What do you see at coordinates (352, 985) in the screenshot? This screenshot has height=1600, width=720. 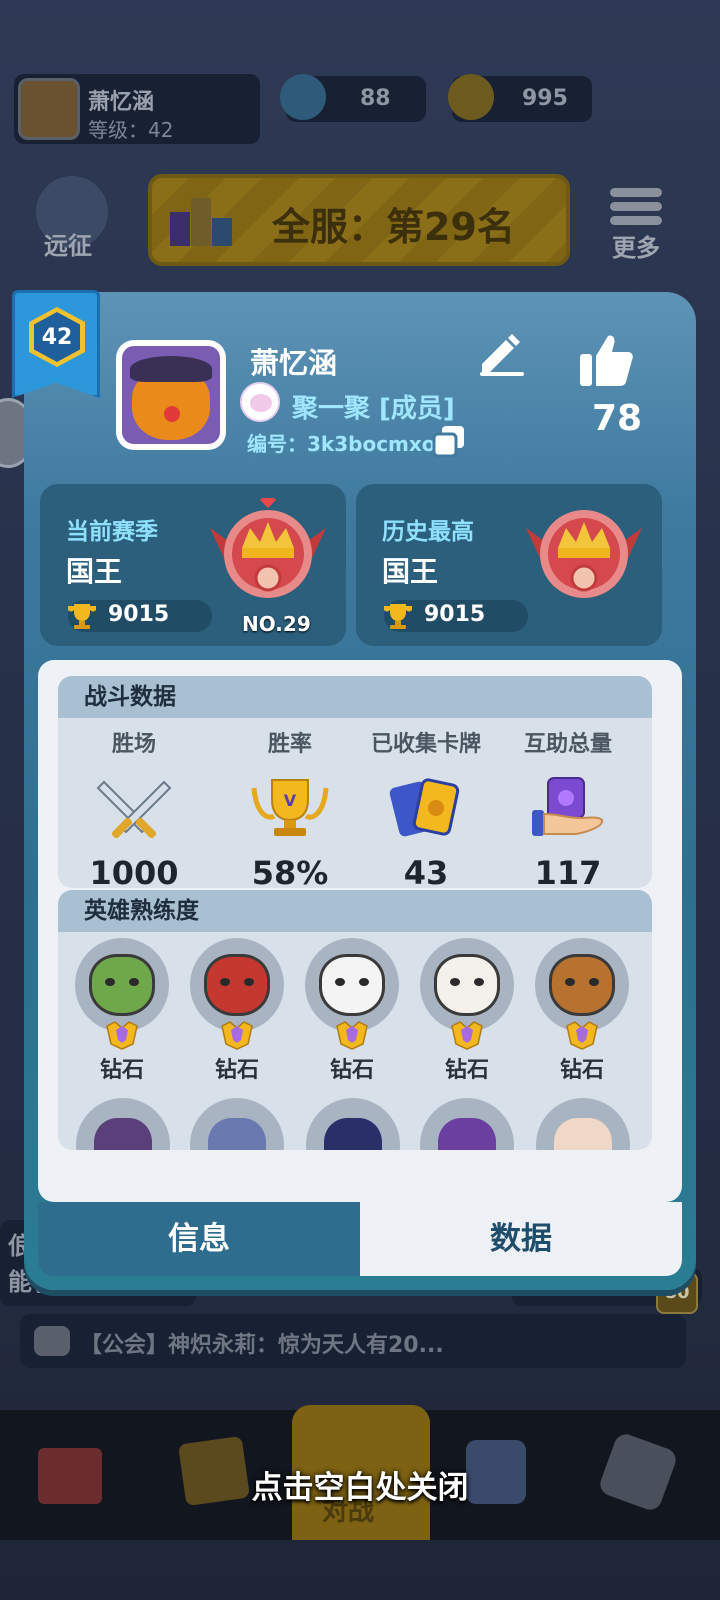 I see `panda-hero-icon` at bounding box center [352, 985].